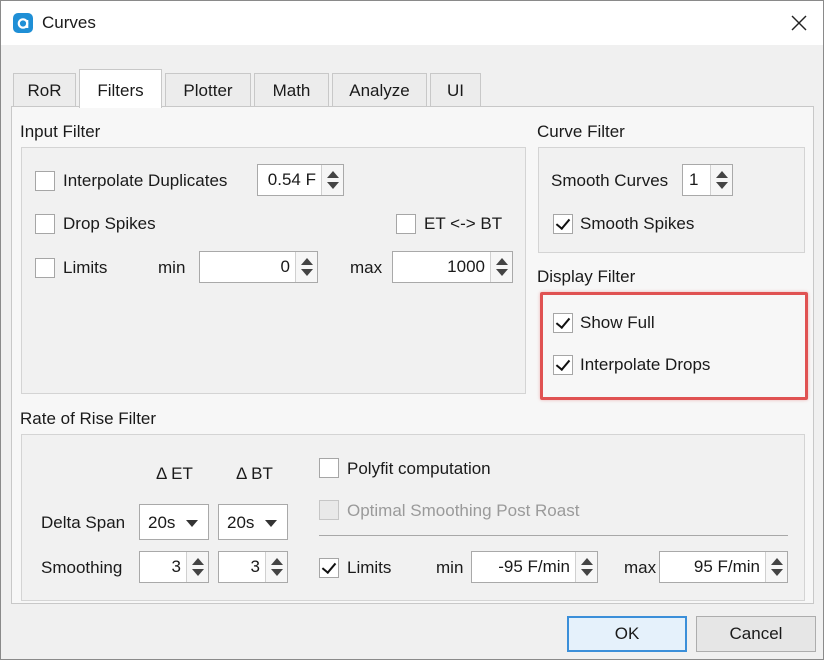 The image size is (824, 660). Describe the element at coordinates (60, 131) in the screenshot. I see `input-filter-label: Input Filter` at that location.